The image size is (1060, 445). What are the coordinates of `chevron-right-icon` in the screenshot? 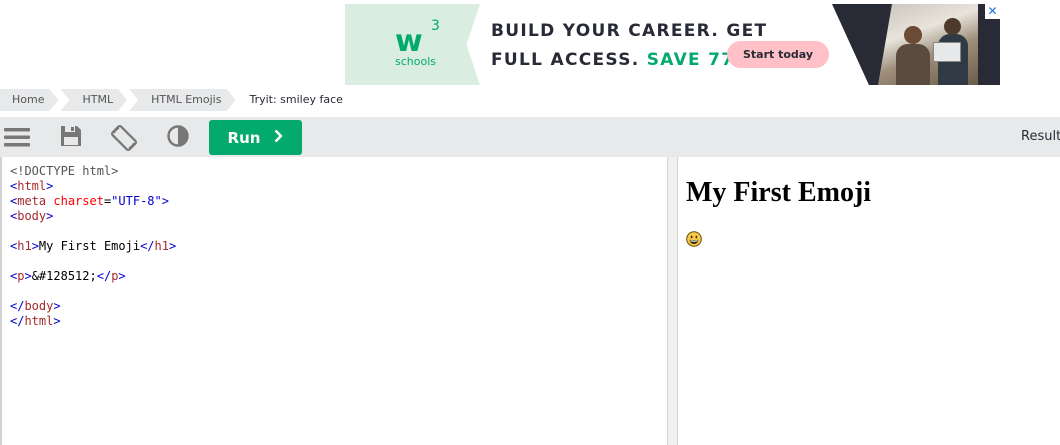 It's located at (279, 138).